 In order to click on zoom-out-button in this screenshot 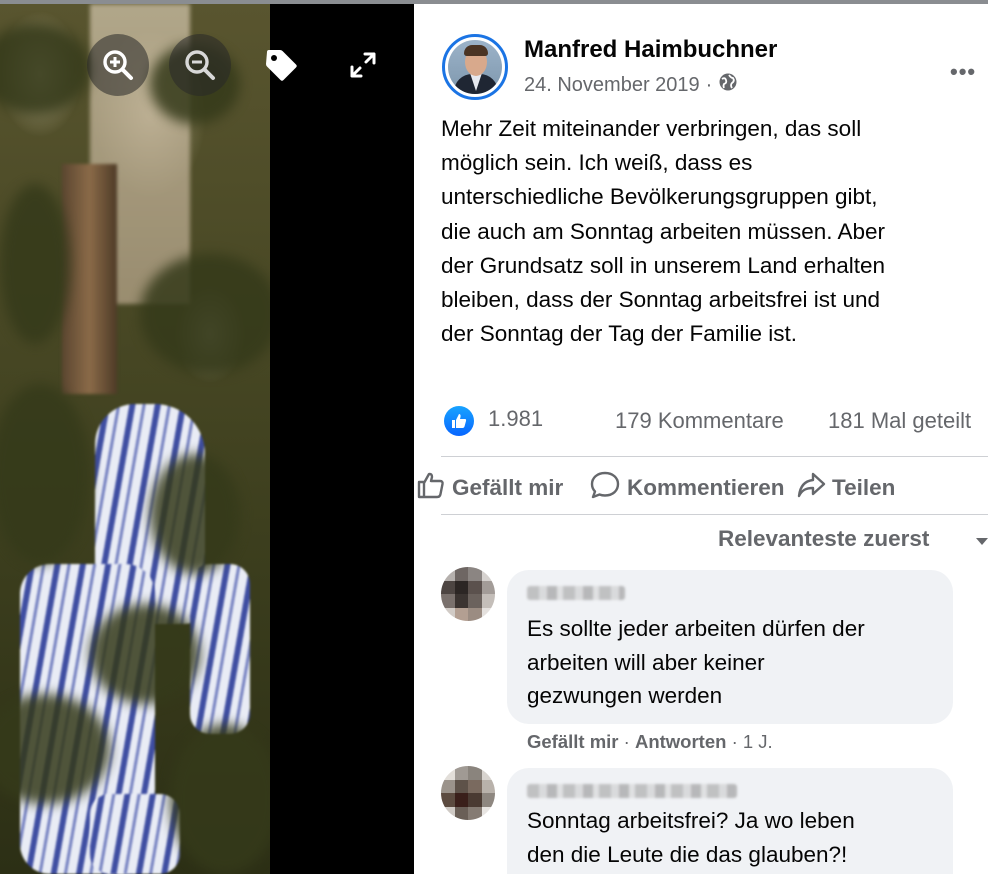, I will do `click(200, 65)`.